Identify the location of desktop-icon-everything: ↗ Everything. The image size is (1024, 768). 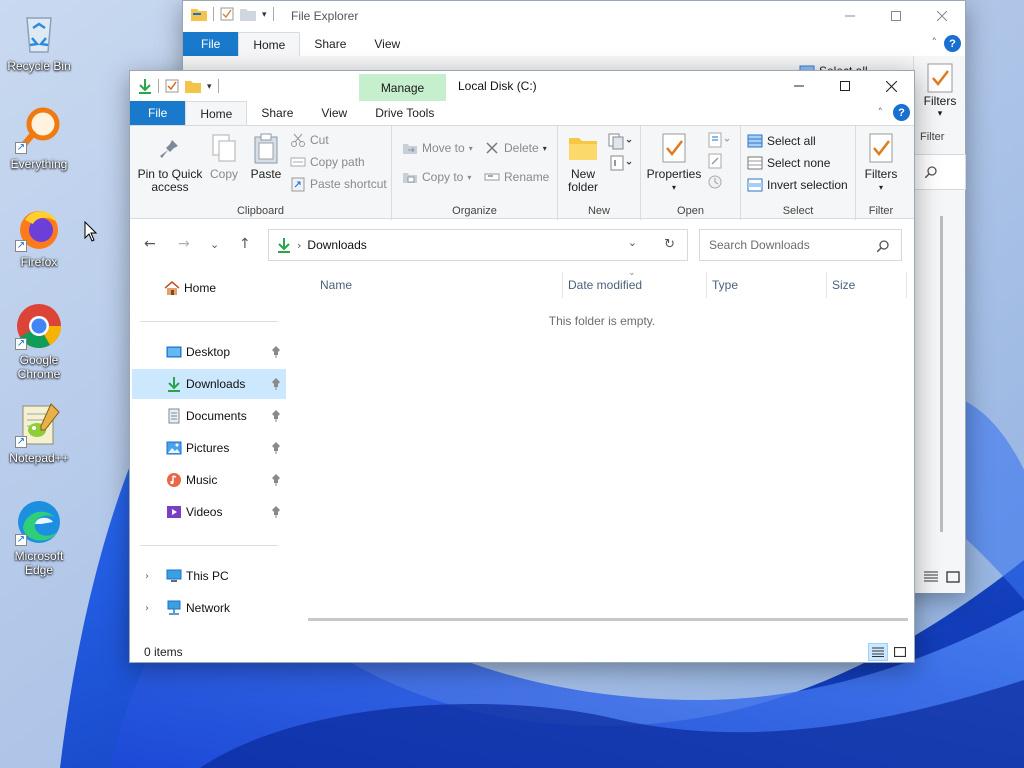
(39, 138).